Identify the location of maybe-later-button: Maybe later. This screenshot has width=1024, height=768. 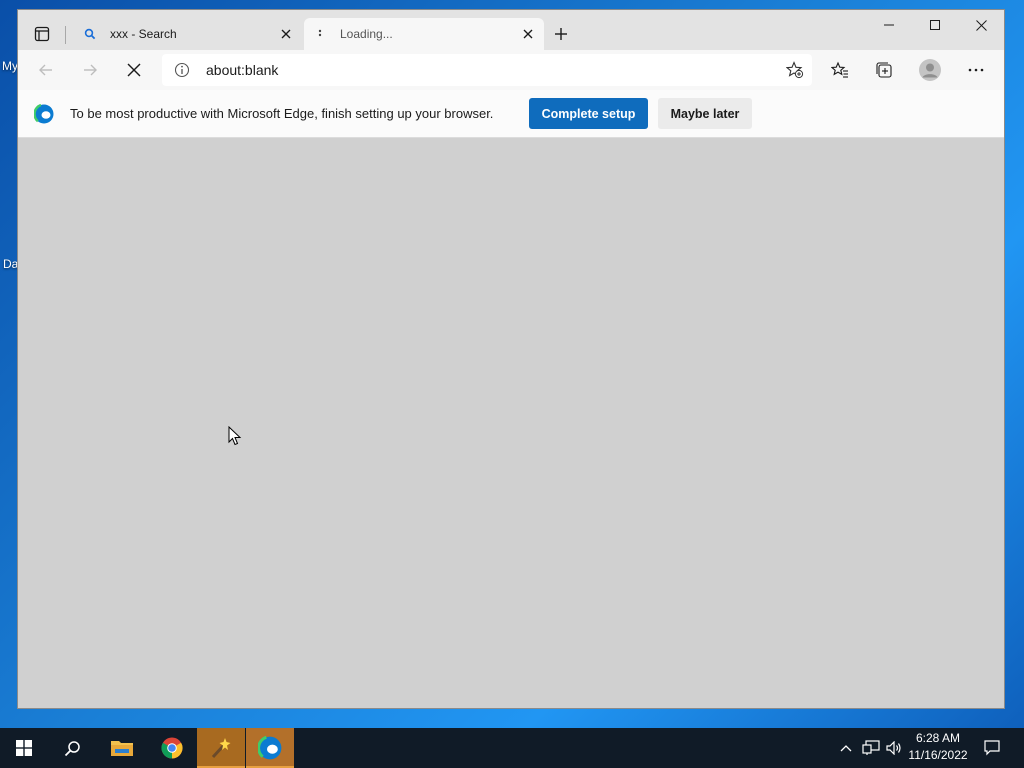
(705, 113).